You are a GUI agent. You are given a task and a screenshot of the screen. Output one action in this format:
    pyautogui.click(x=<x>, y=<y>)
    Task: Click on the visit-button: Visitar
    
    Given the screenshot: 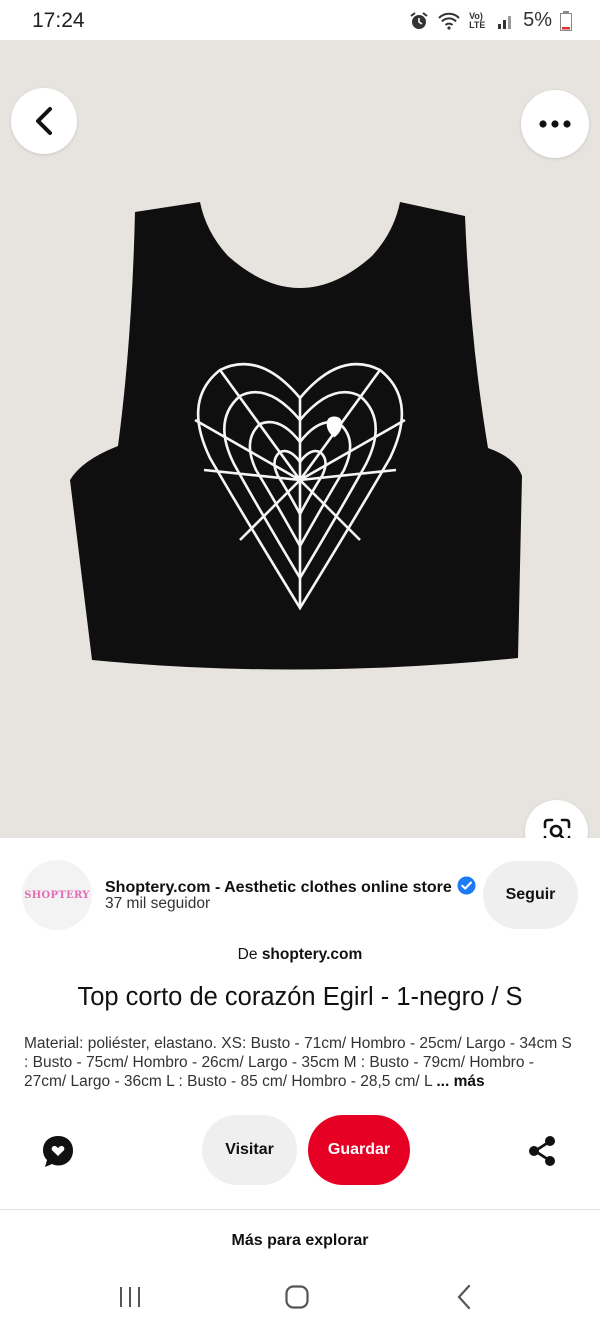 What is the action you would take?
    pyautogui.click(x=249, y=1150)
    